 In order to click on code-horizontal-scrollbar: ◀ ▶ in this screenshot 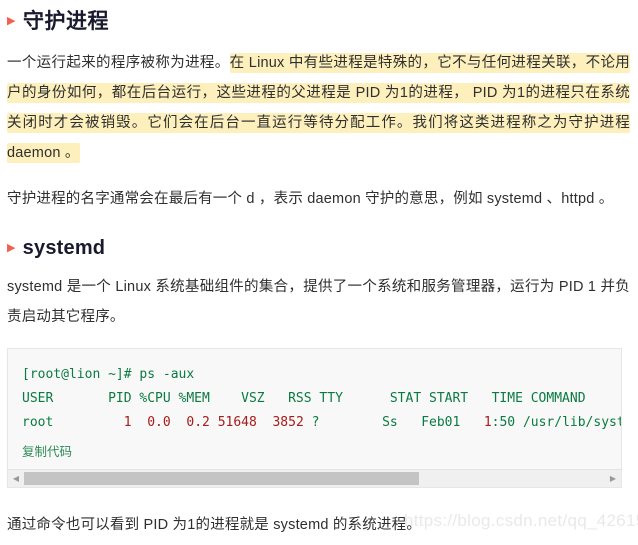, I will do `click(314, 478)`.